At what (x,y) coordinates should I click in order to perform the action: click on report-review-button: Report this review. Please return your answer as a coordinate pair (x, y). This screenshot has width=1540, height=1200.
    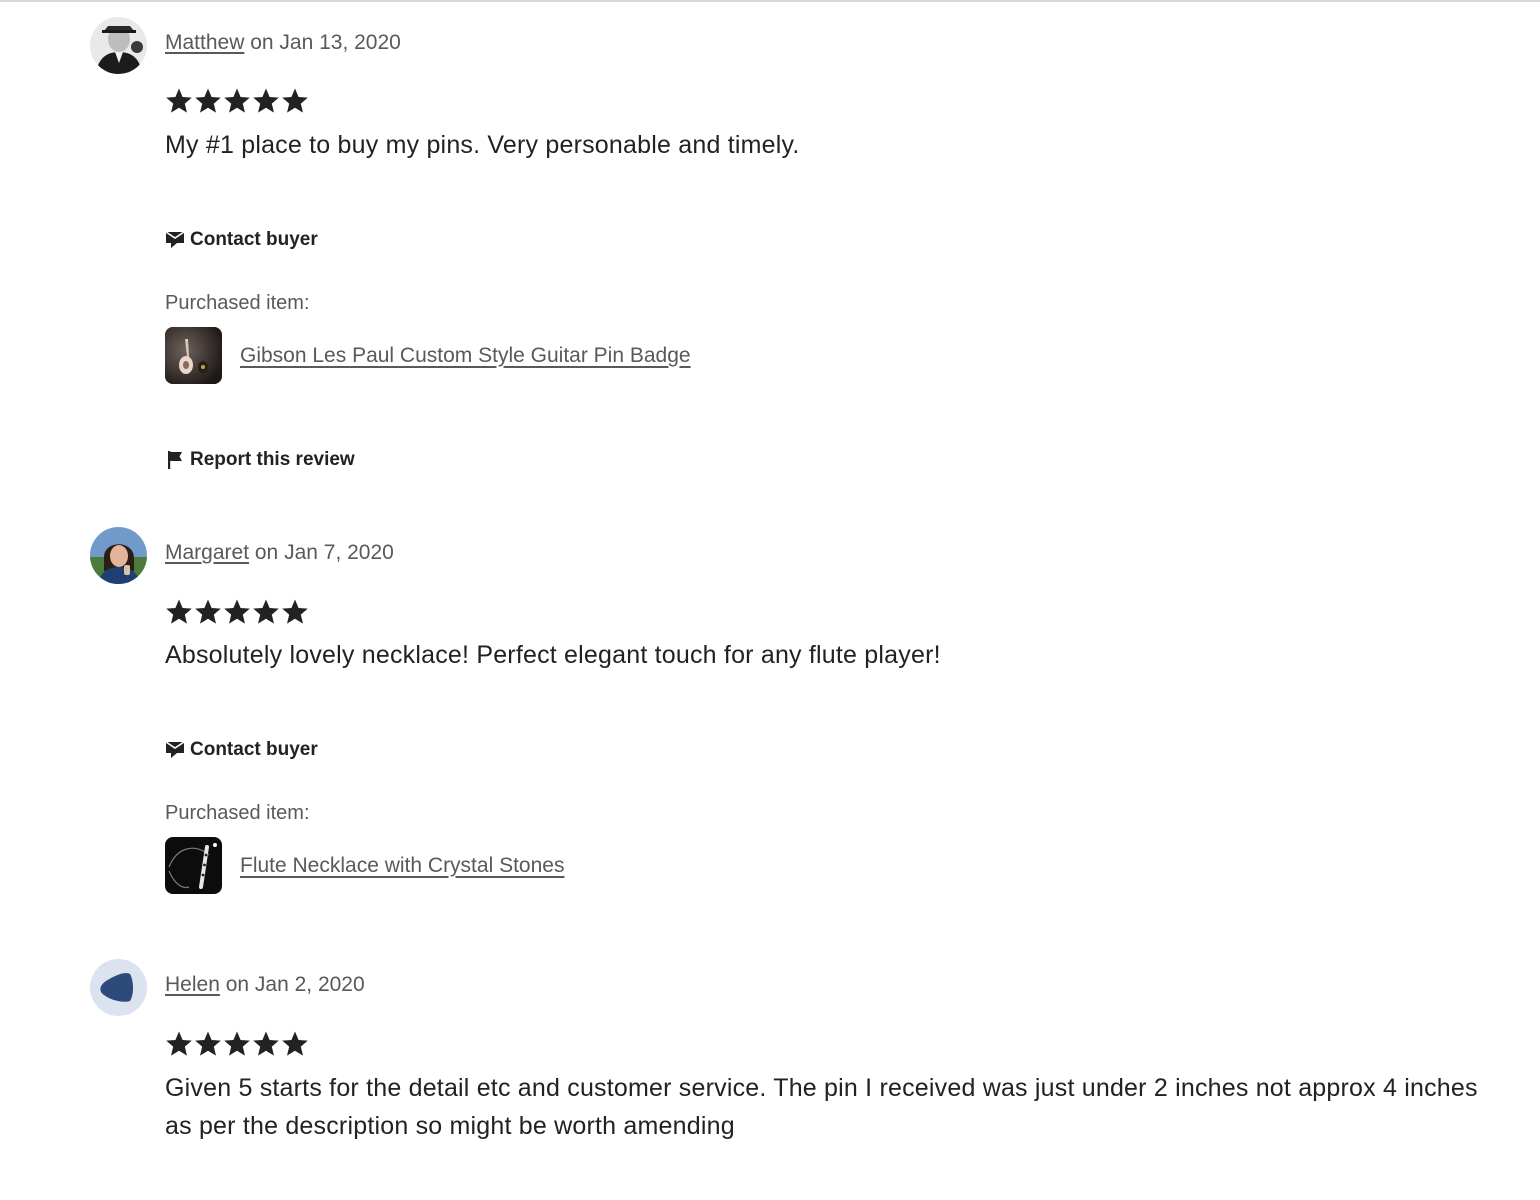
    Looking at the image, I should click on (260, 460).